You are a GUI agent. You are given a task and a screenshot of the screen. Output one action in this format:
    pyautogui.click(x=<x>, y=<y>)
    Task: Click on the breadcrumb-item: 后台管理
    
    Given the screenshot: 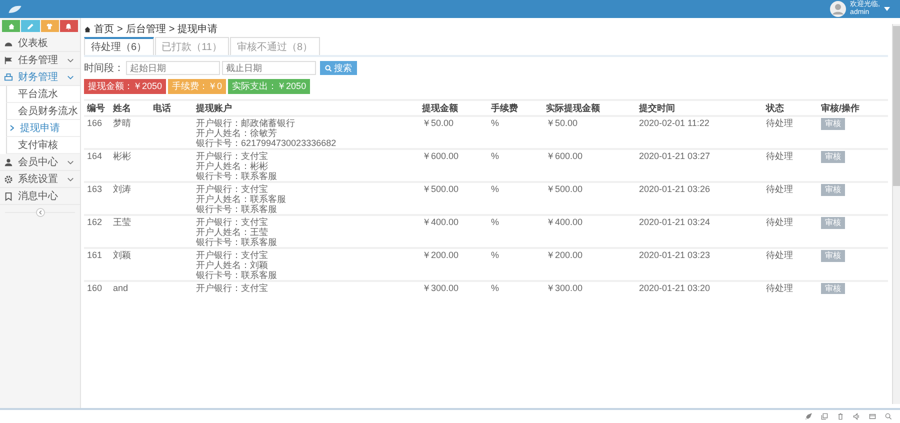 What is the action you would take?
    pyautogui.click(x=146, y=29)
    